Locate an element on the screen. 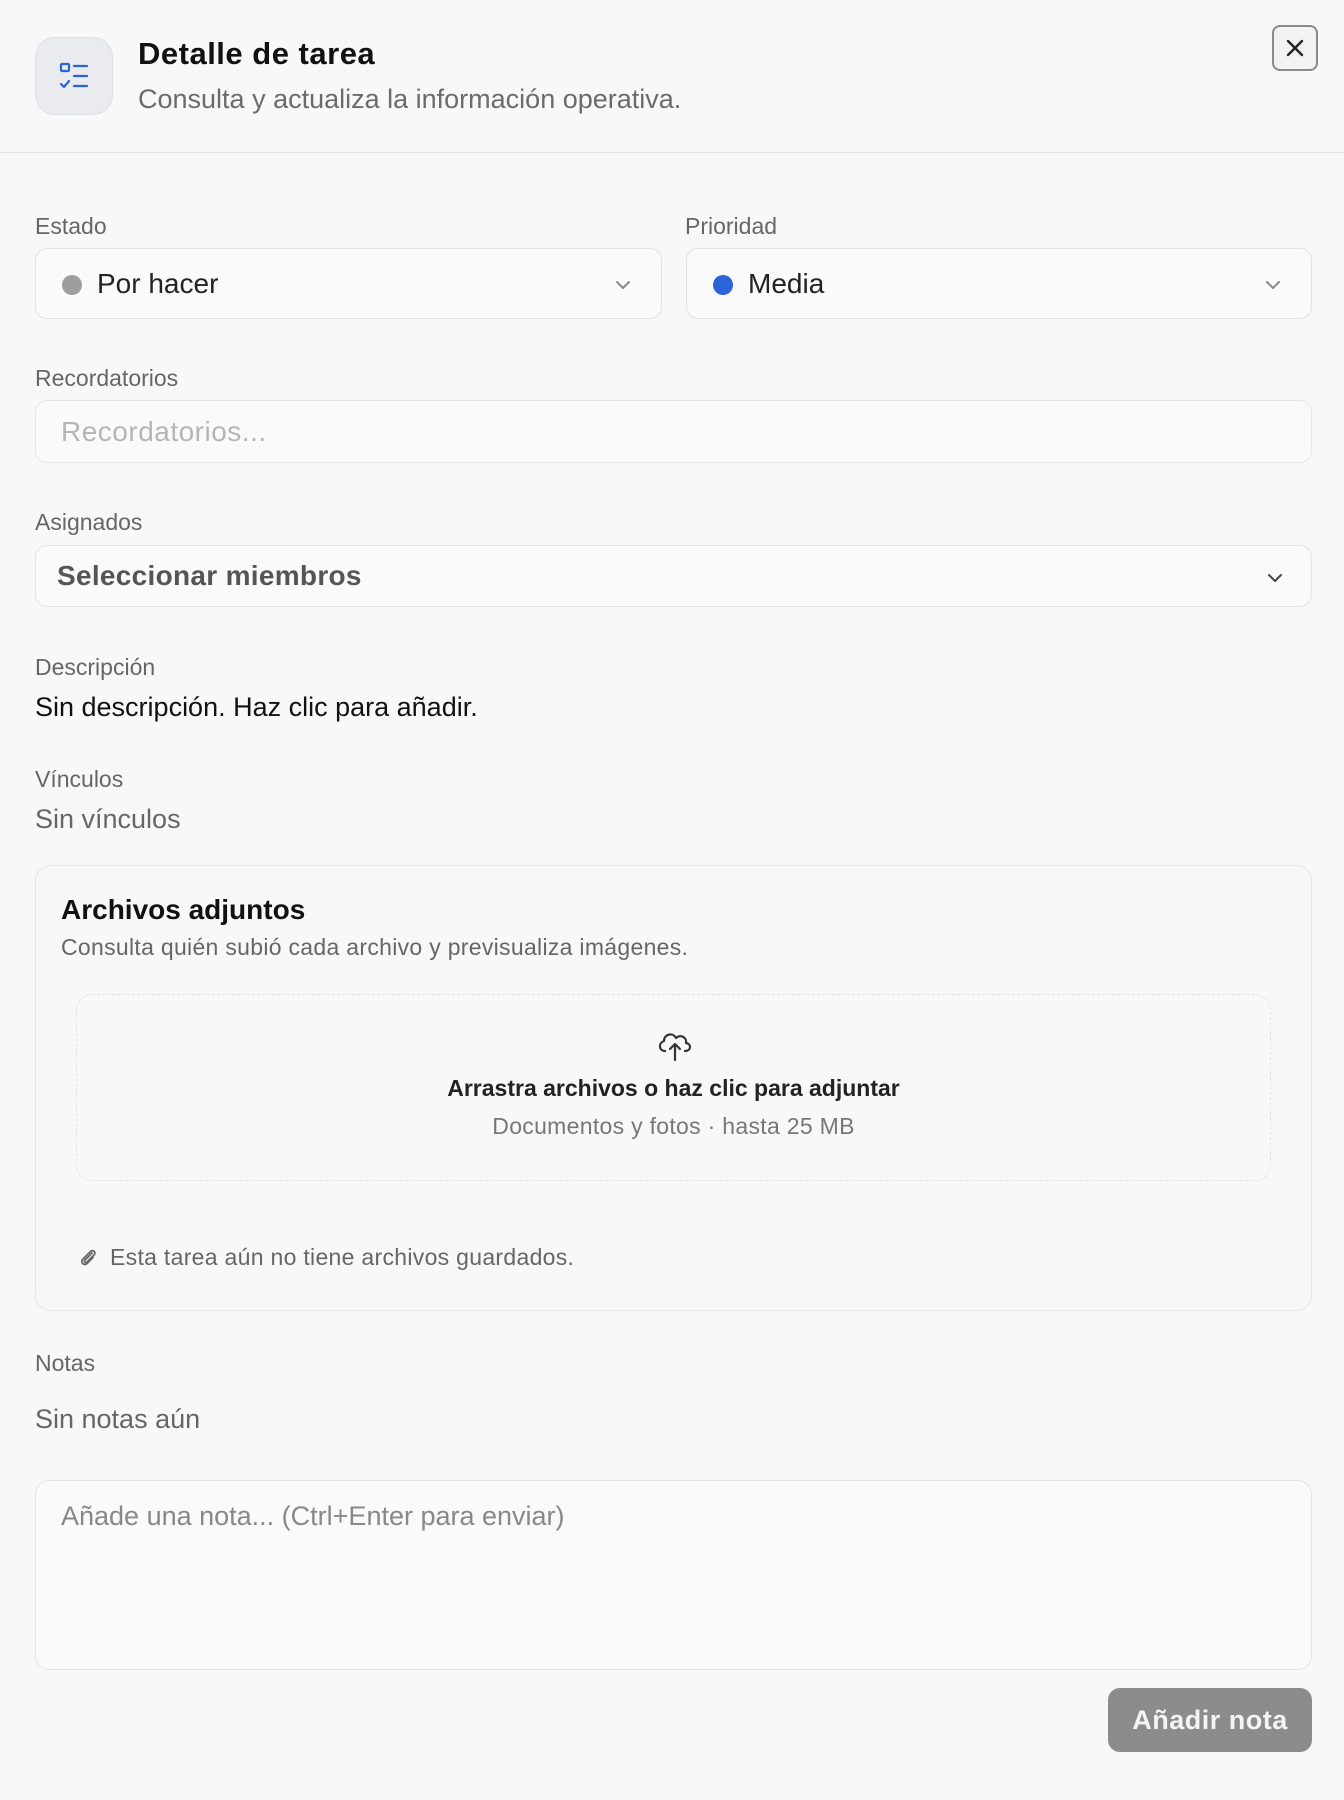 The height and width of the screenshot is (1800, 1344). close-icon is located at coordinates (1295, 48).